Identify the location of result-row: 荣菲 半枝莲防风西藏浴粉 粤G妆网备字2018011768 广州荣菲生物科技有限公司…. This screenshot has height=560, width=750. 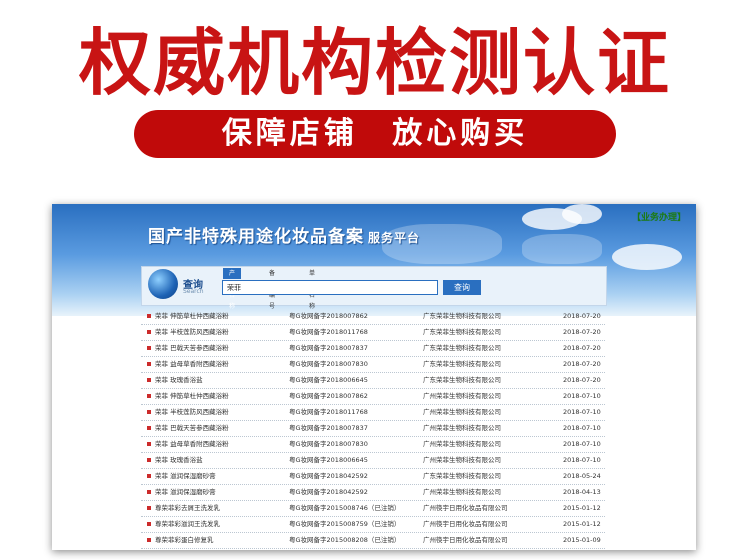
(373, 412).